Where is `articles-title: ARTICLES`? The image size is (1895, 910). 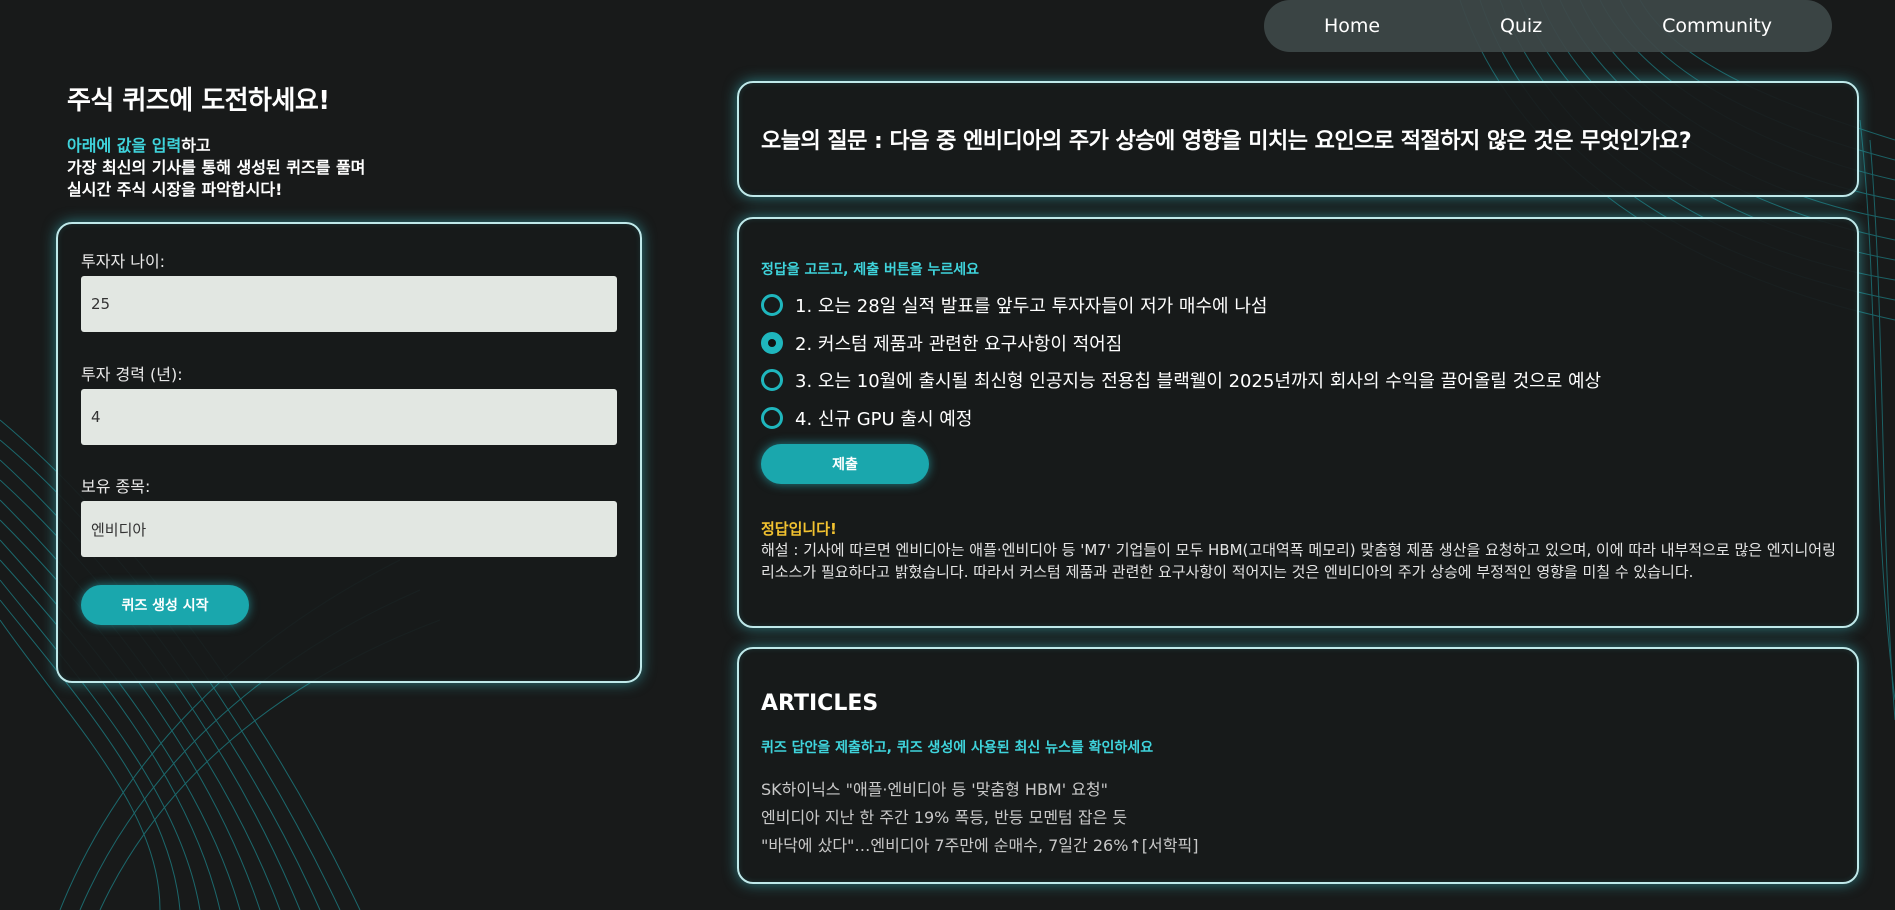
articles-title: ARTICLES is located at coordinates (820, 703).